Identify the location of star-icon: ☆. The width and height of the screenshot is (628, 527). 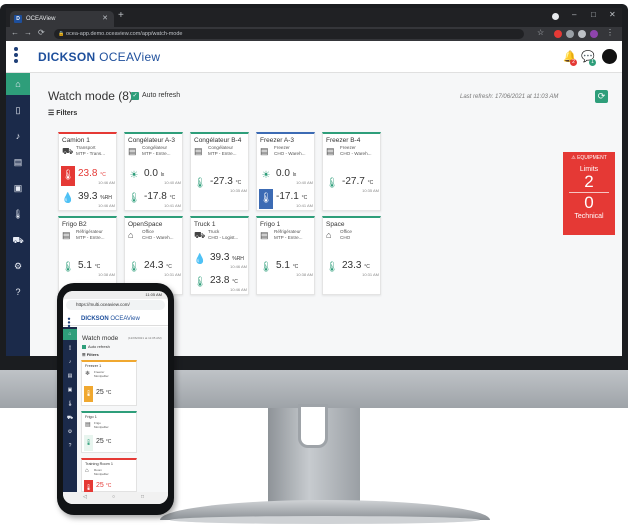
(540, 32).